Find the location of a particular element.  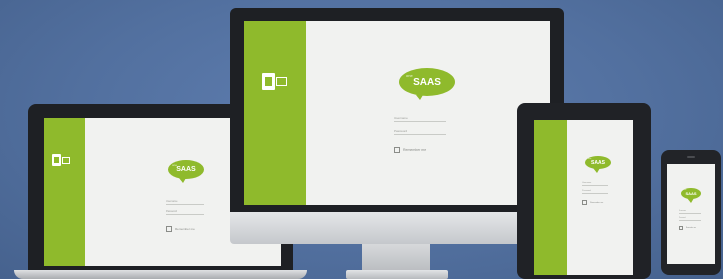

monitor-stand is located at coordinates (396, 258).